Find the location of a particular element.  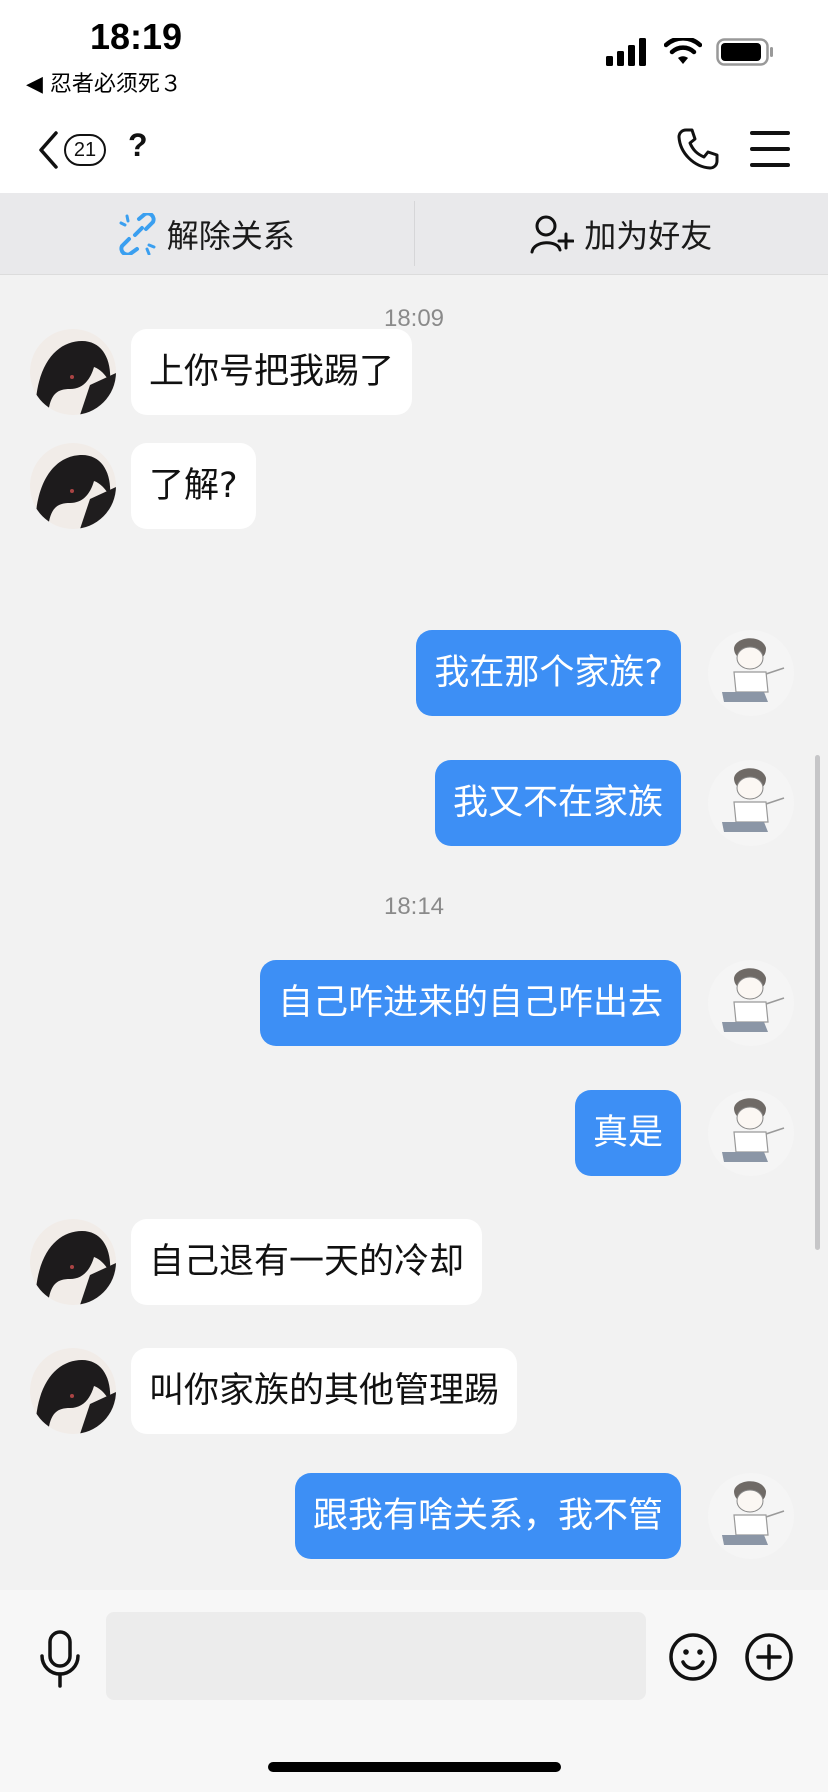

message-outgoing: 真是 is located at coordinates (684, 1133).